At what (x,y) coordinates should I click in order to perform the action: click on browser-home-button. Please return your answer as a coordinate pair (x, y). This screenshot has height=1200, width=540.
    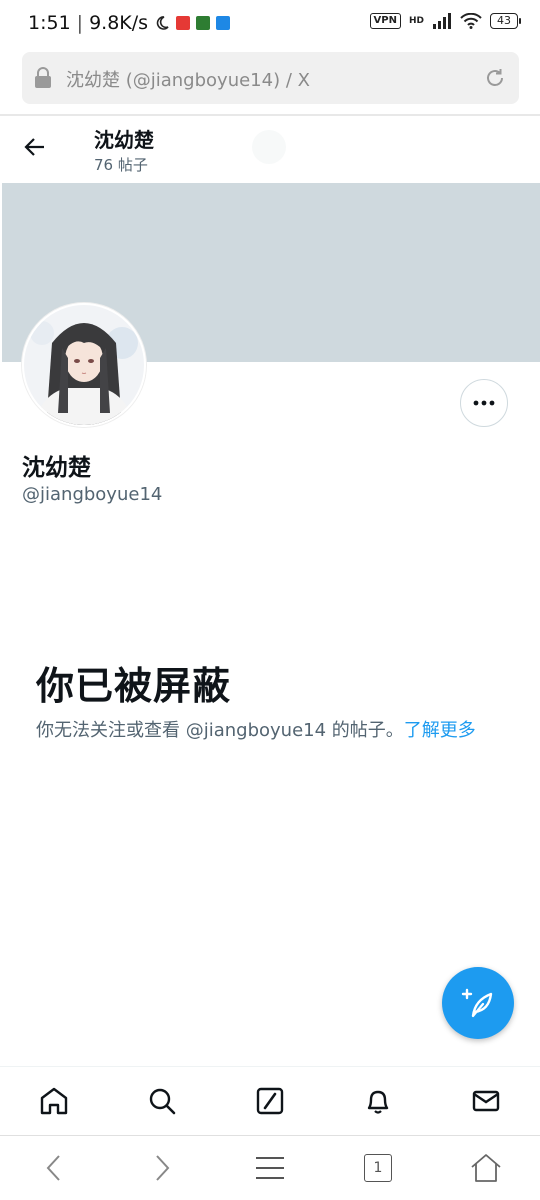
    Looking at the image, I should click on (486, 1168).